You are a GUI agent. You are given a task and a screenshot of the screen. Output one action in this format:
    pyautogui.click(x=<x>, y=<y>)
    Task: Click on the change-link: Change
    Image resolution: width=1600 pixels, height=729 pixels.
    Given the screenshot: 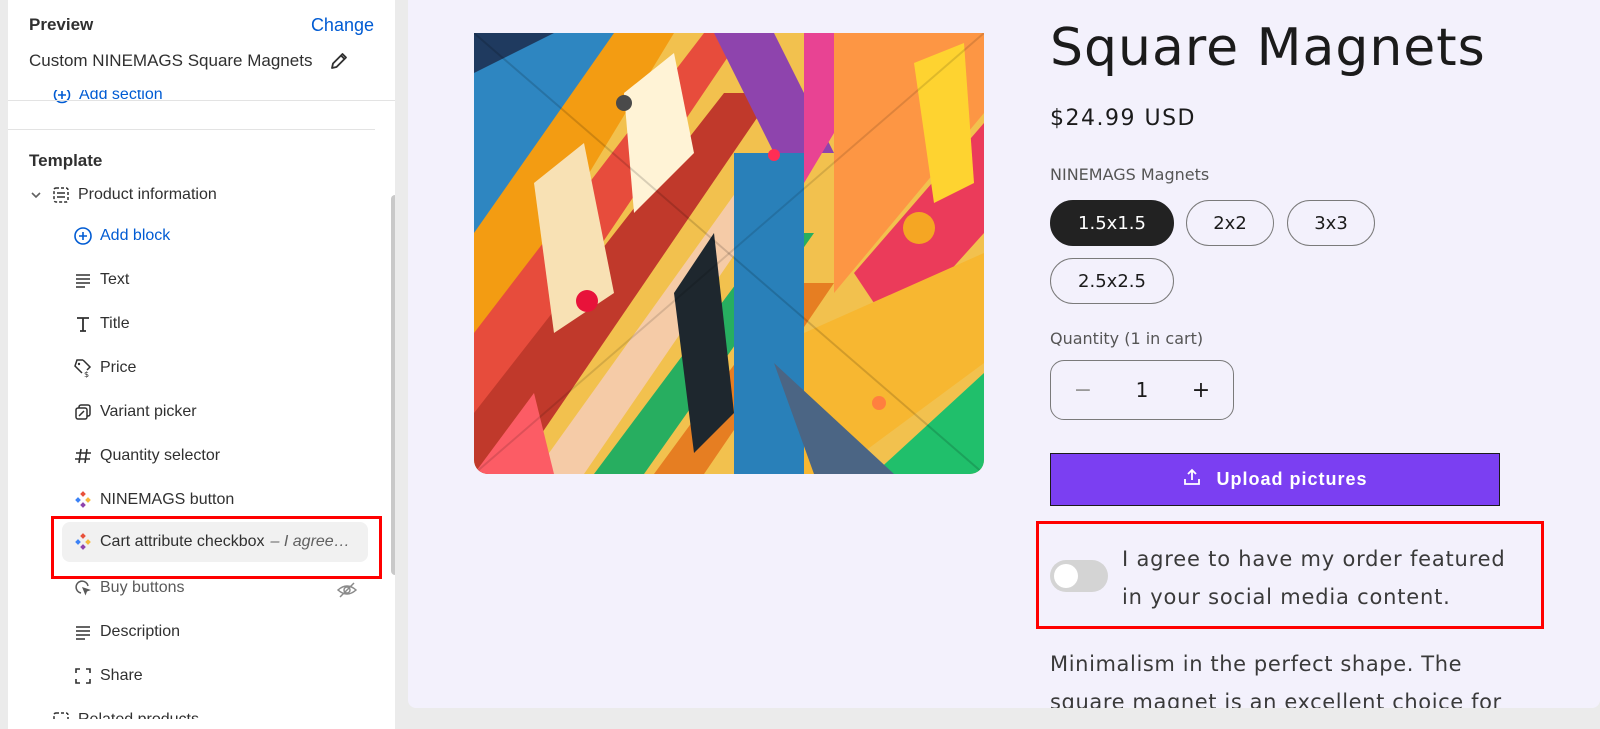 What is the action you would take?
    pyautogui.click(x=342, y=25)
    